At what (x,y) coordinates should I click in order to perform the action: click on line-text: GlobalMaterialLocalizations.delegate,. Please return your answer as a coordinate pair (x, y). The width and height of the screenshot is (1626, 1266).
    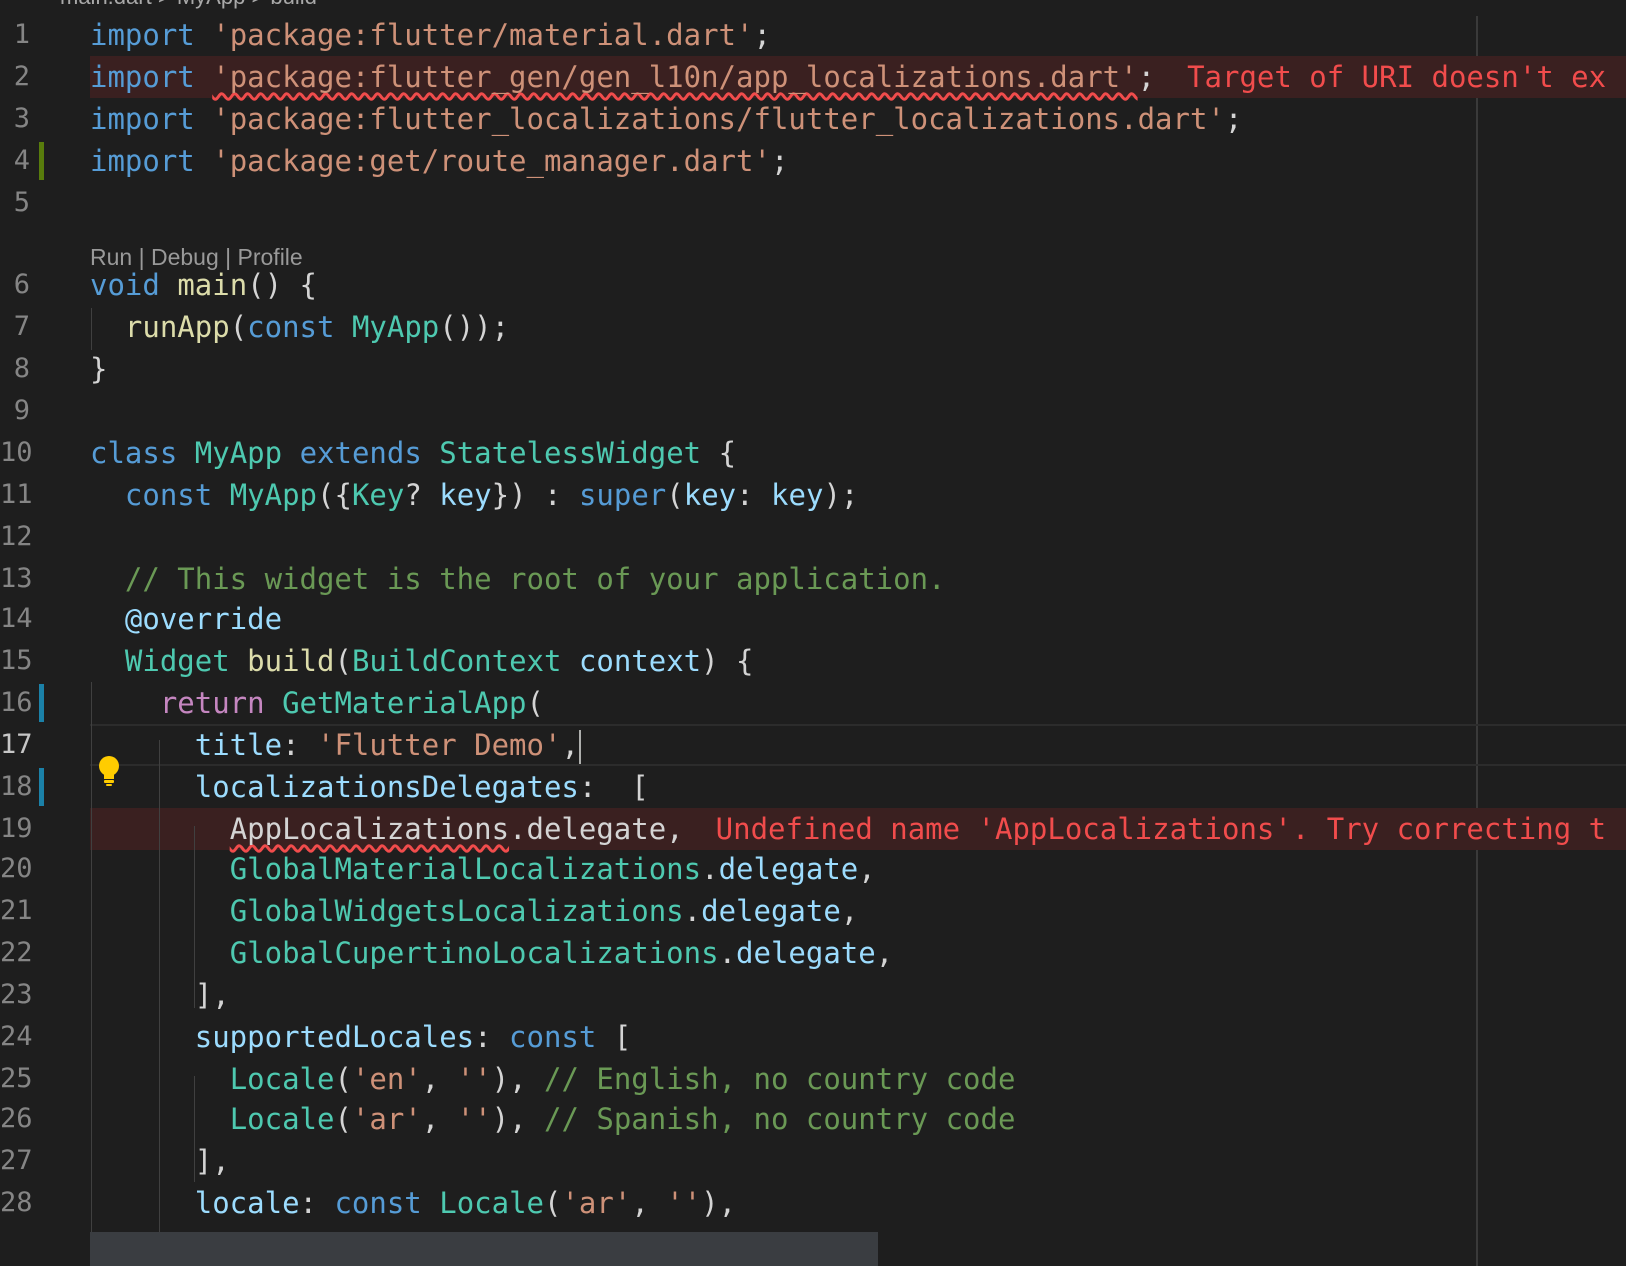
    Looking at the image, I should click on (483, 869).